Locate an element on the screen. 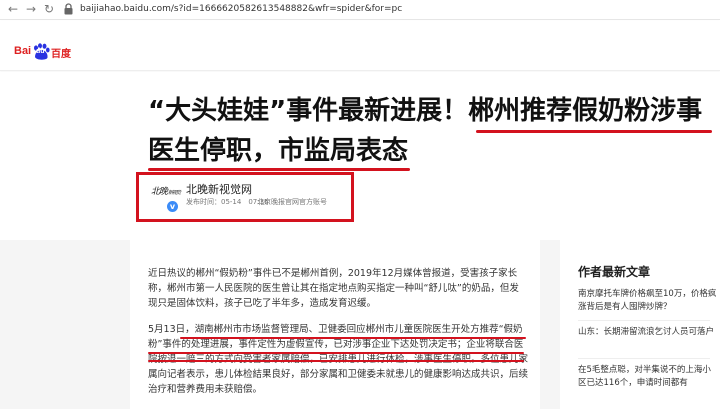 The image size is (720, 409). site-header: Bai du 百度 is located at coordinates (360, 46).